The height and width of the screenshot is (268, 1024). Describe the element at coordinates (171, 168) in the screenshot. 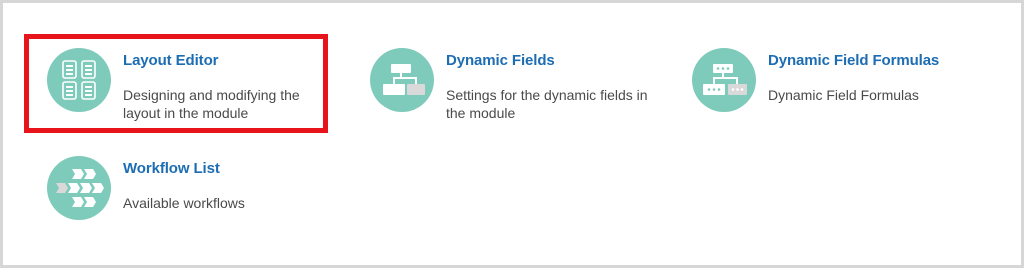

I see `workflow-list-title: Workflow List` at that location.